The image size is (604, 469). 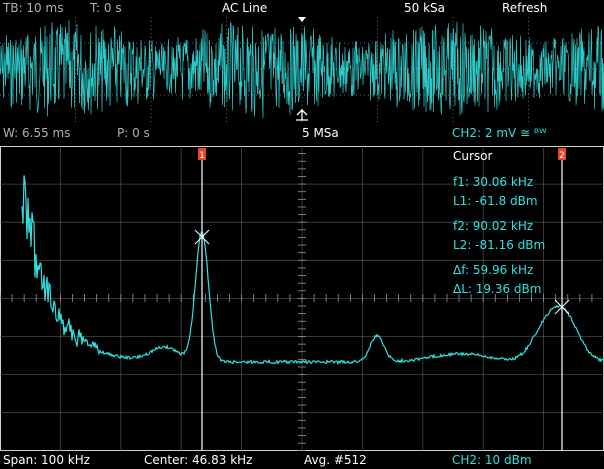 What do you see at coordinates (302, 8) in the screenshot?
I see `top-status-bar: TB: 10 ms T: 0 s AC Line 50 kSa Refresh` at bounding box center [302, 8].